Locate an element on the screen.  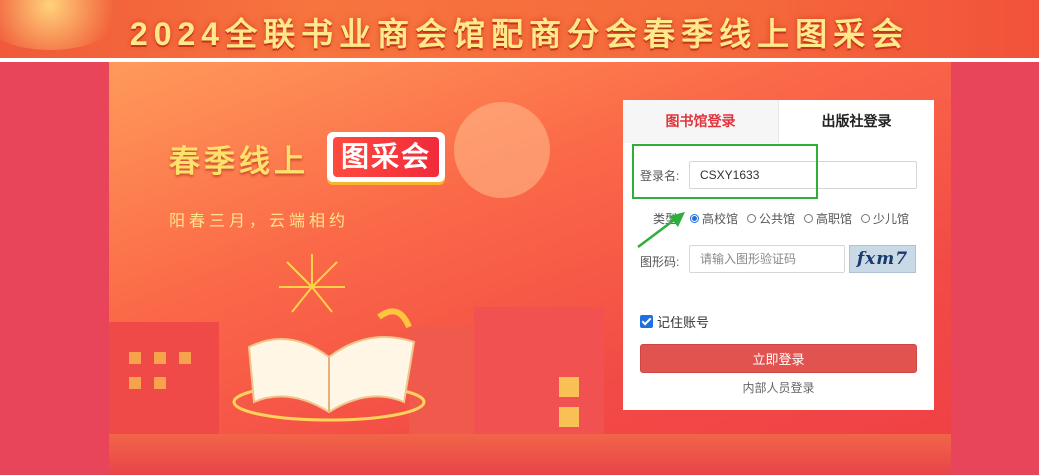
radio-children-library: 少儿馆 is located at coordinates (885, 218).